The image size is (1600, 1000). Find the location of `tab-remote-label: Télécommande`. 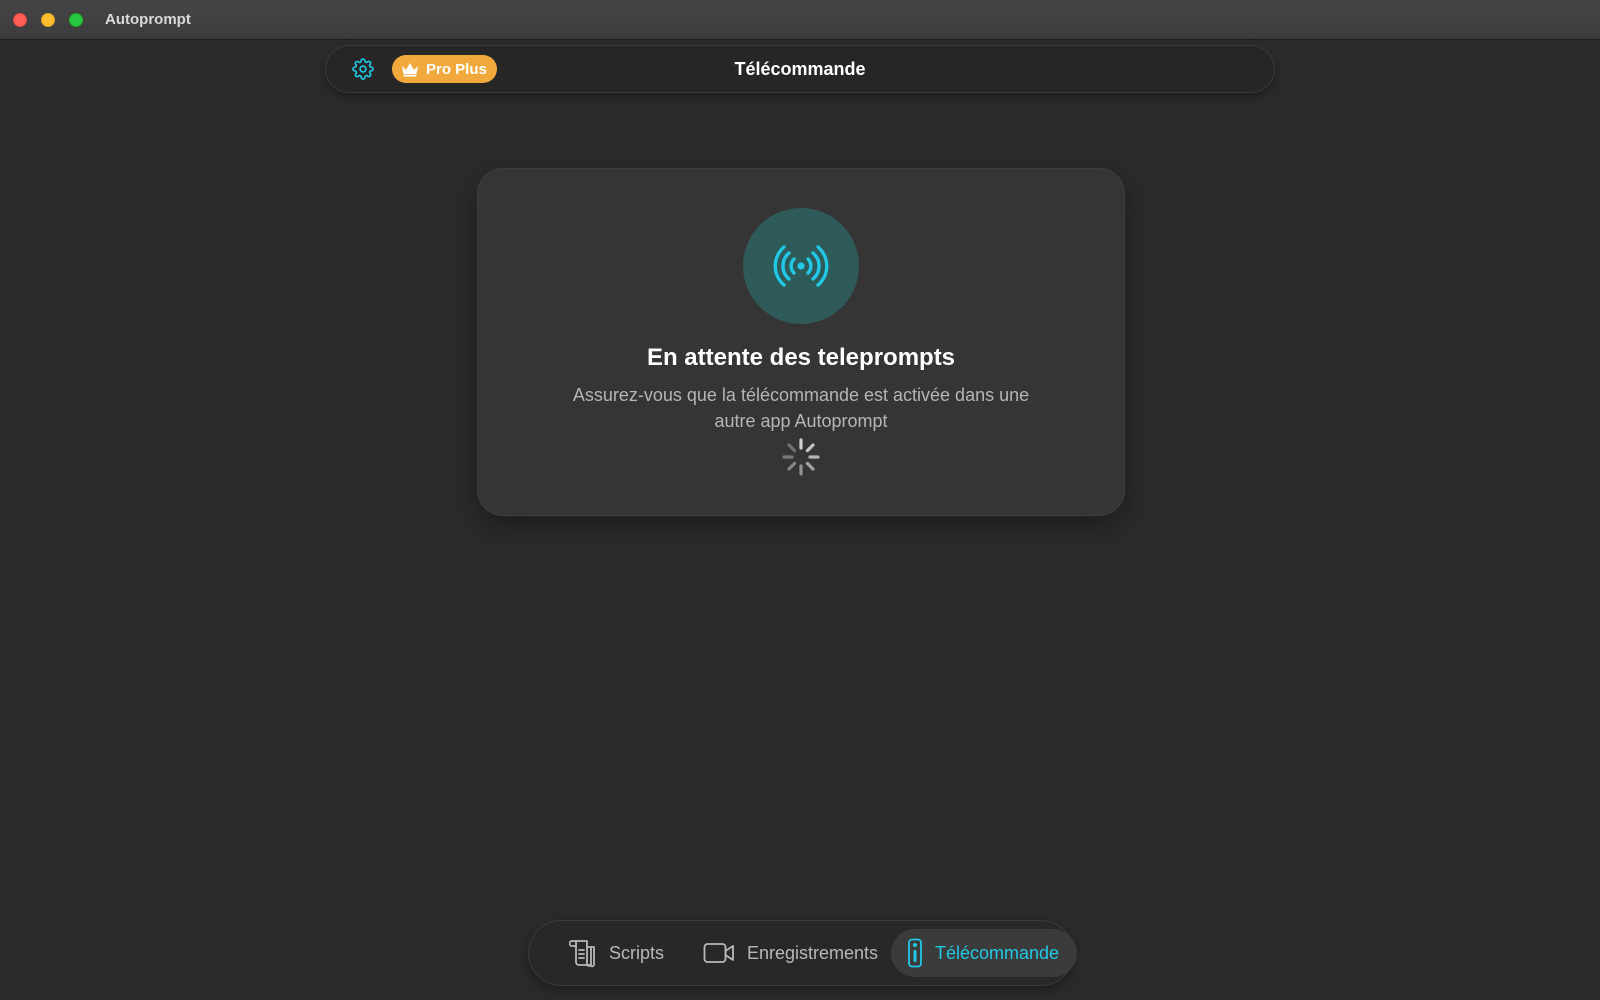

tab-remote-label: Télécommande is located at coordinates (997, 952).